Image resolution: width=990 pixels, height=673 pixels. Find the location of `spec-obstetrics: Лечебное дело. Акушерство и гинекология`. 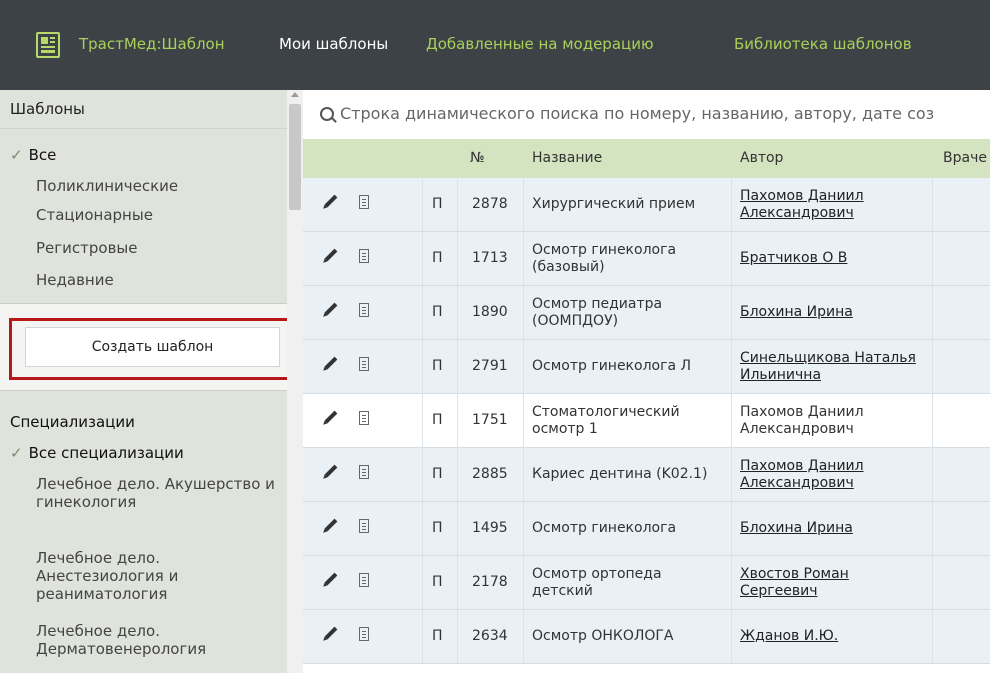

spec-obstetrics: Лечебное дело. Акушерство и гинекология is located at coordinates (156, 493).